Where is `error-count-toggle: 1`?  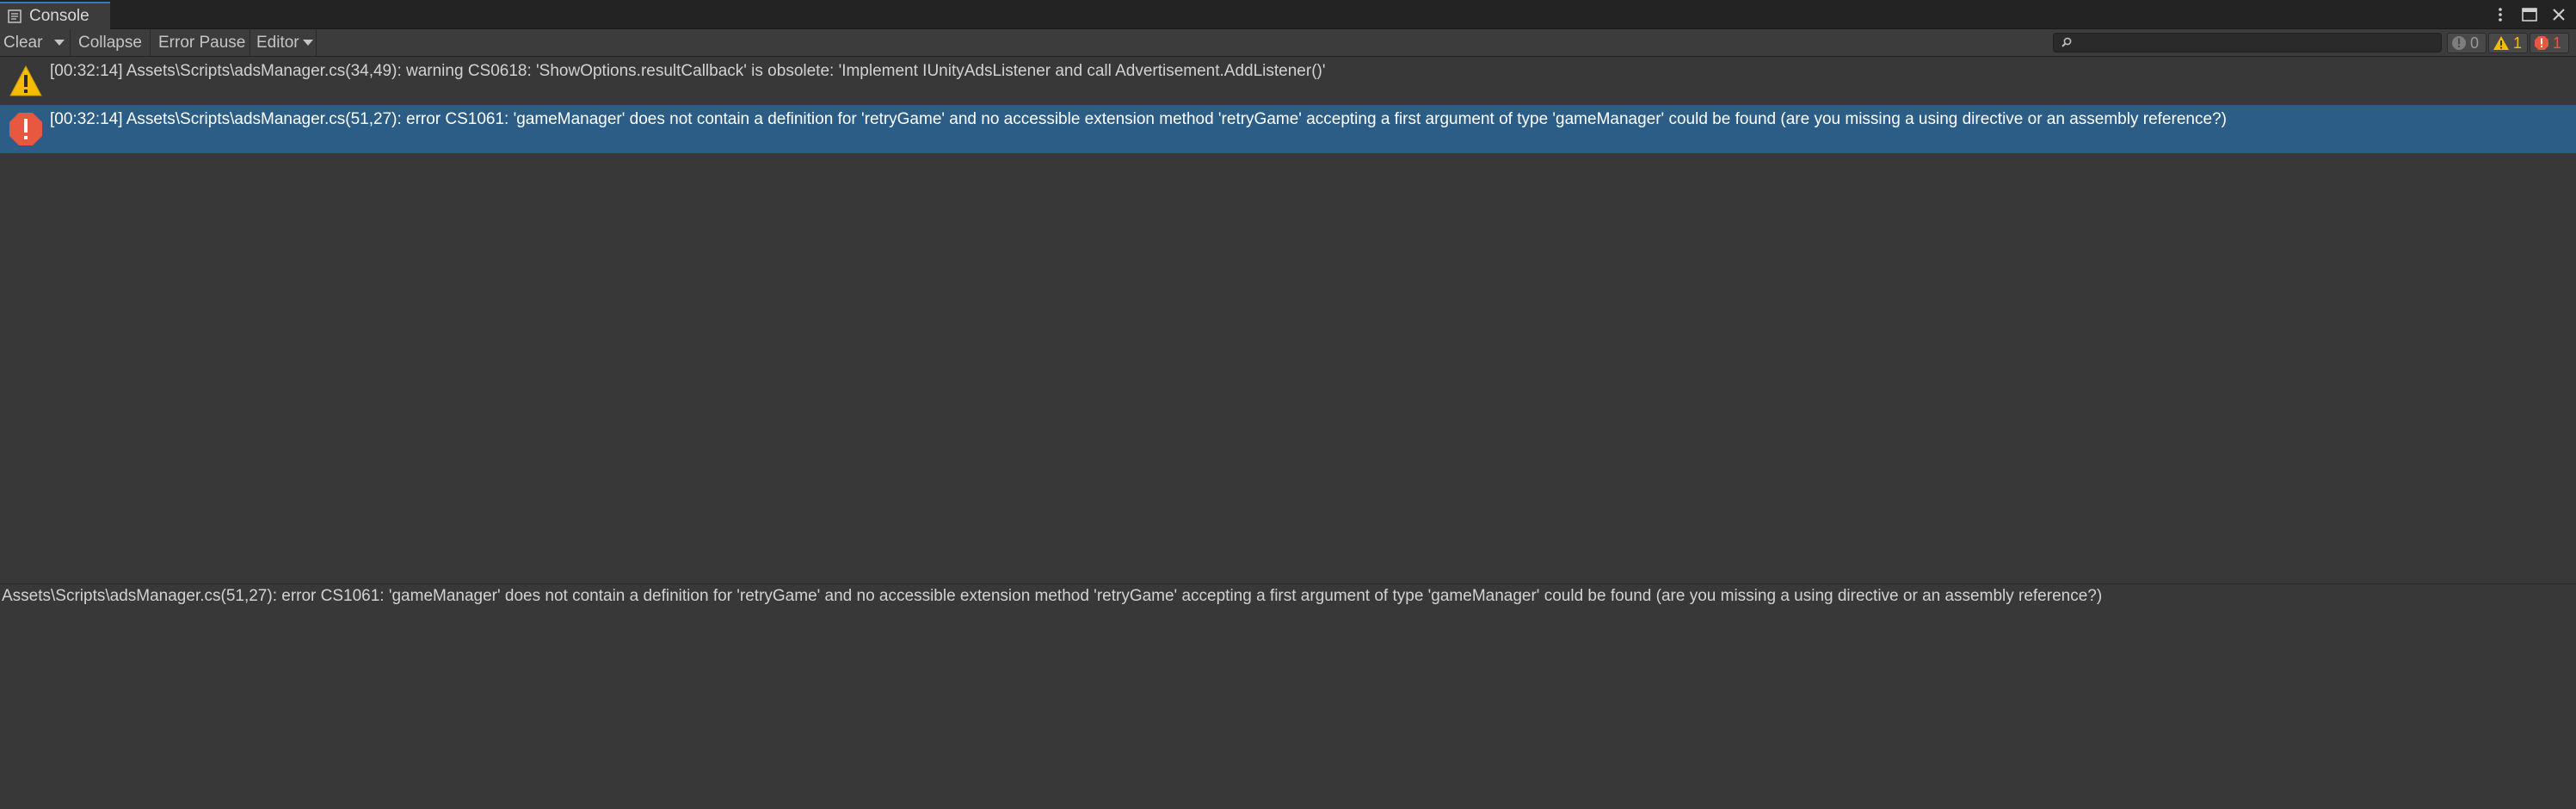 error-count-toggle: 1 is located at coordinates (2550, 43).